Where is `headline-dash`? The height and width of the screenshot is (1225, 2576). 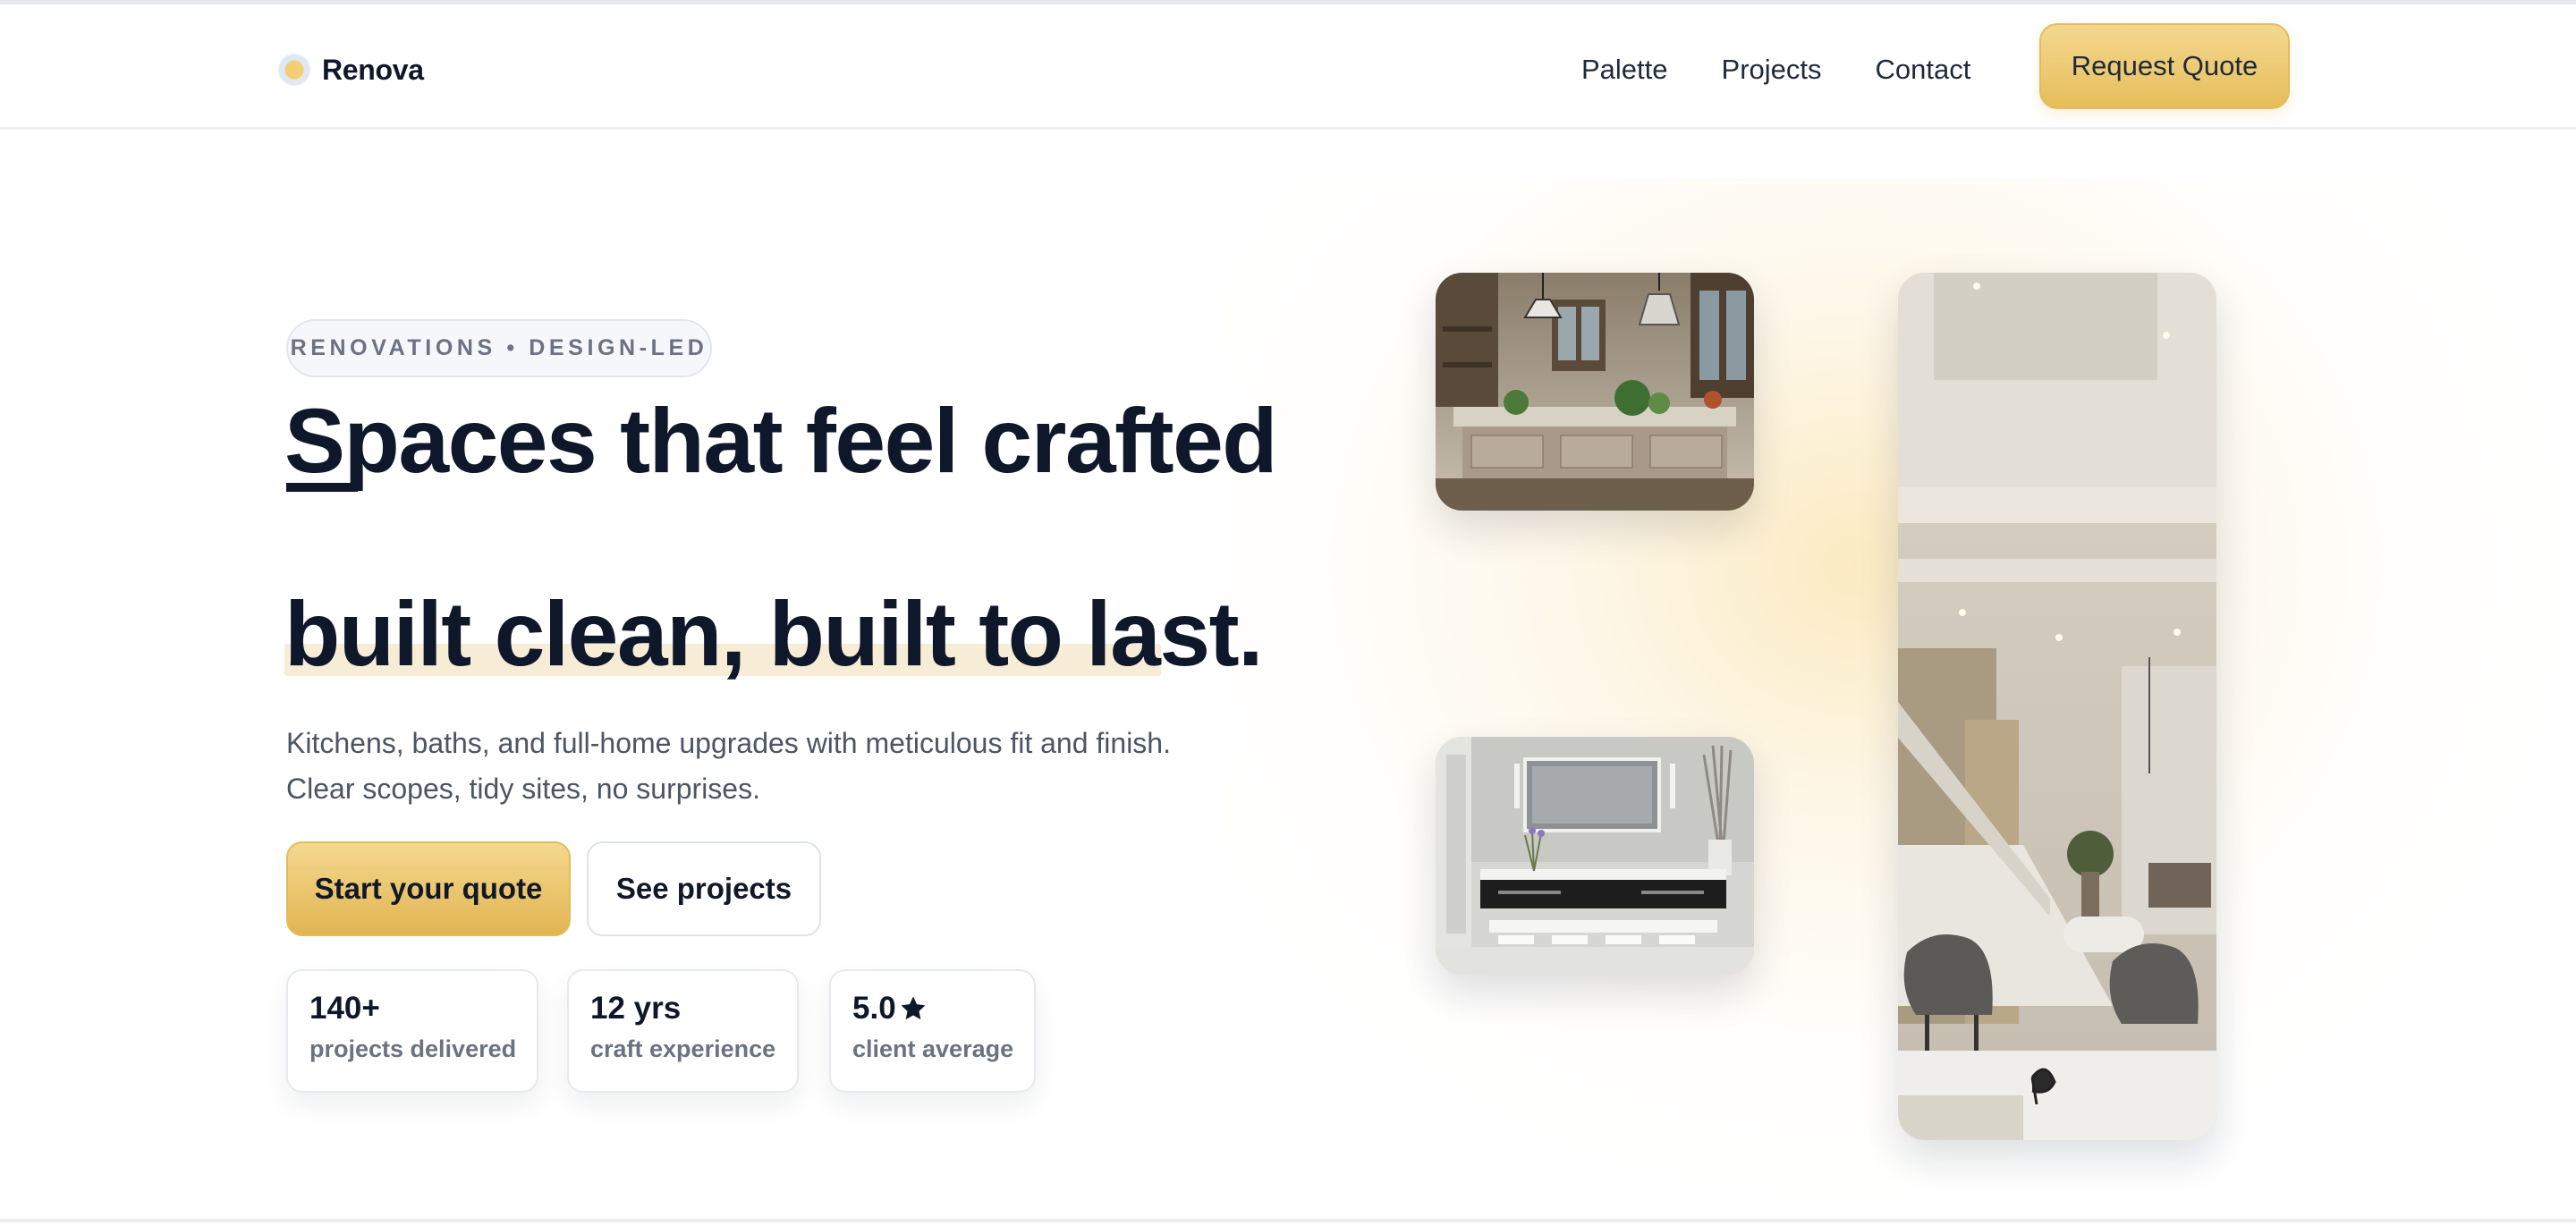
headline-dash is located at coordinates (322, 488).